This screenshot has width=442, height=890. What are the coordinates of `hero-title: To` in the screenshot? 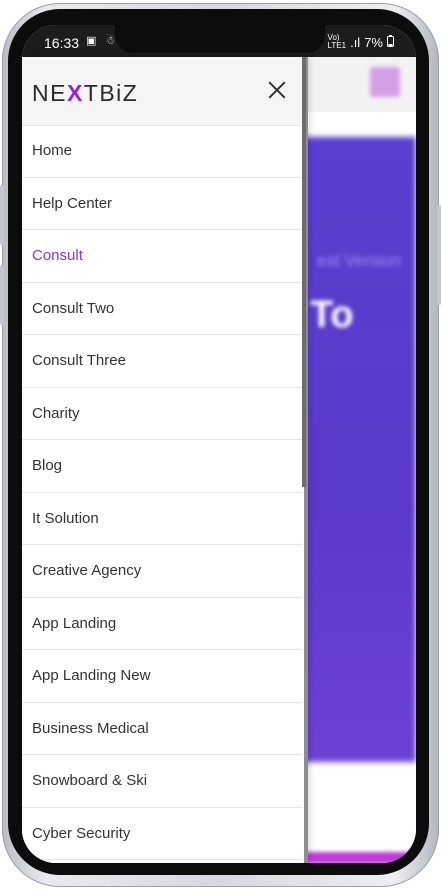 It's located at (332, 315).